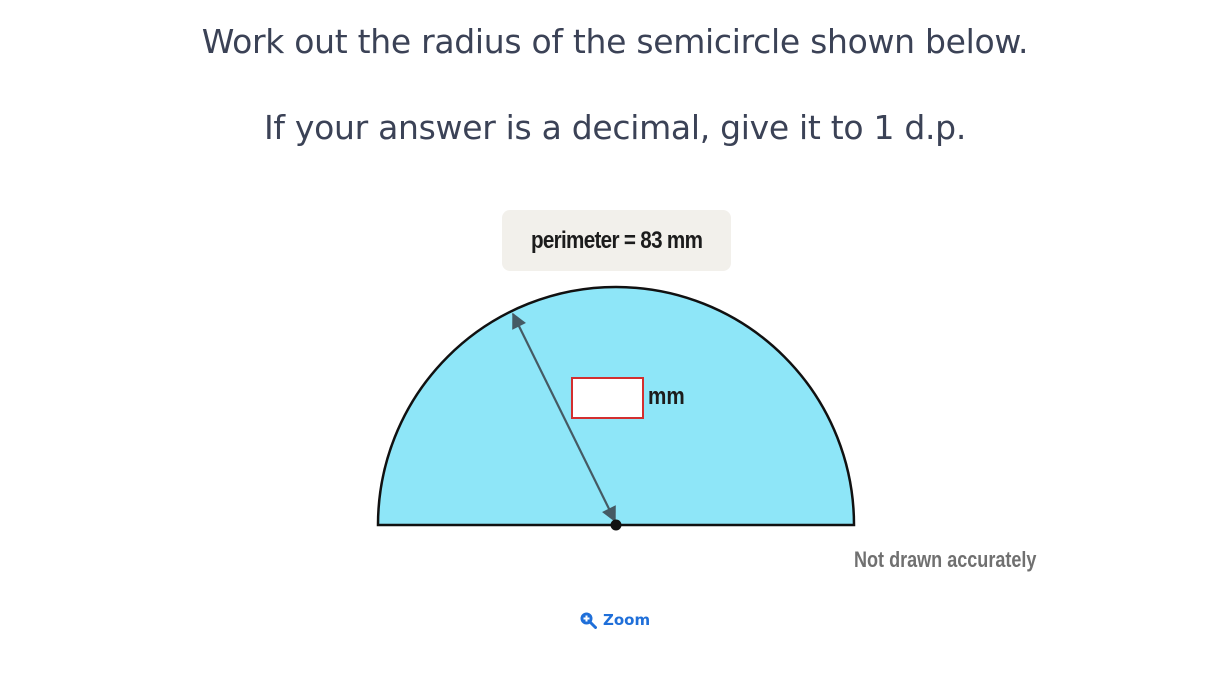 The height and width of the screenshot is (673, 1230). What do you see at coordinates (627, 620) in the screenshot?
I see `zoom-label: Zoom` at bounding box center [627, 620].